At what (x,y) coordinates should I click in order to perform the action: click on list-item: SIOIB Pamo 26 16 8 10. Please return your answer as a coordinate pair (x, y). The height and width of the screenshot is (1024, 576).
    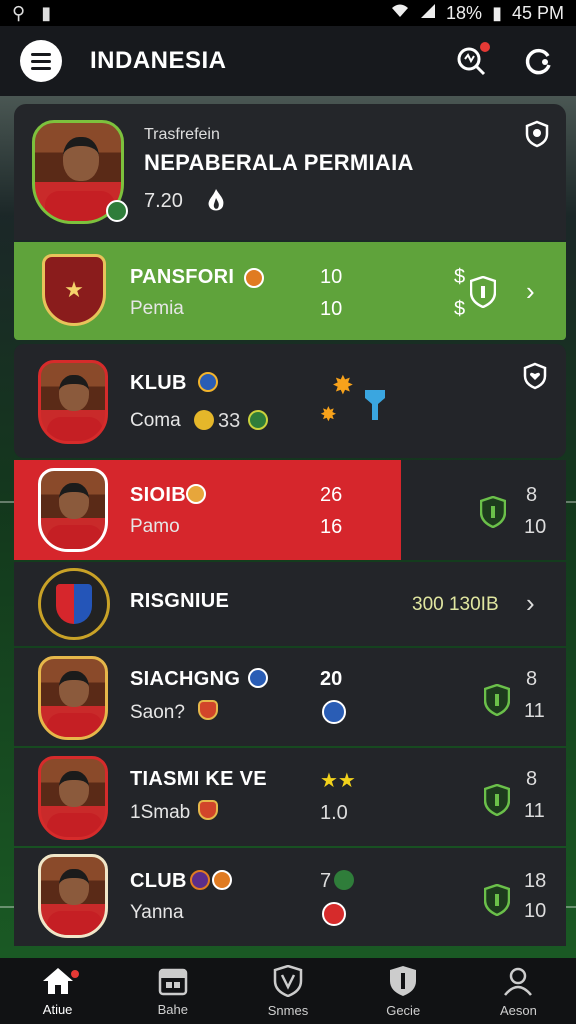
    Looking at the image, I should click on (290, 510).